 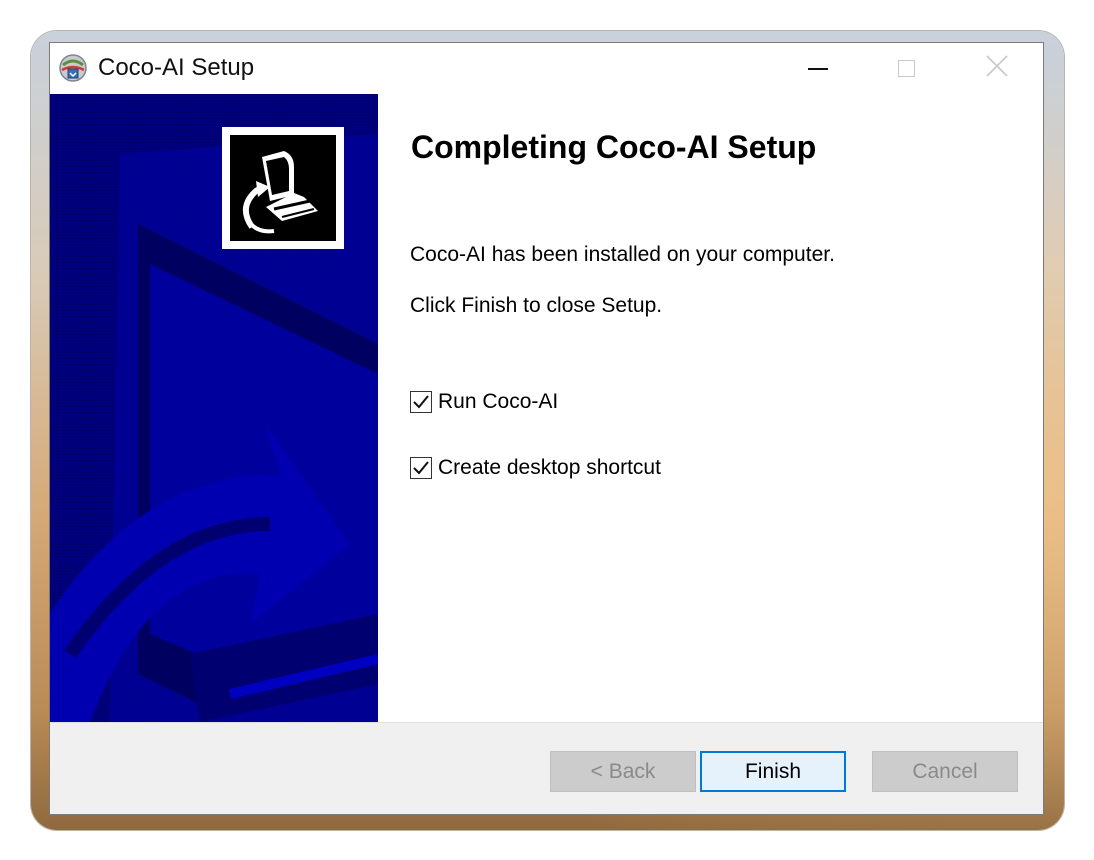 I want to click on maximize-icon, so click(x=906, y=68).